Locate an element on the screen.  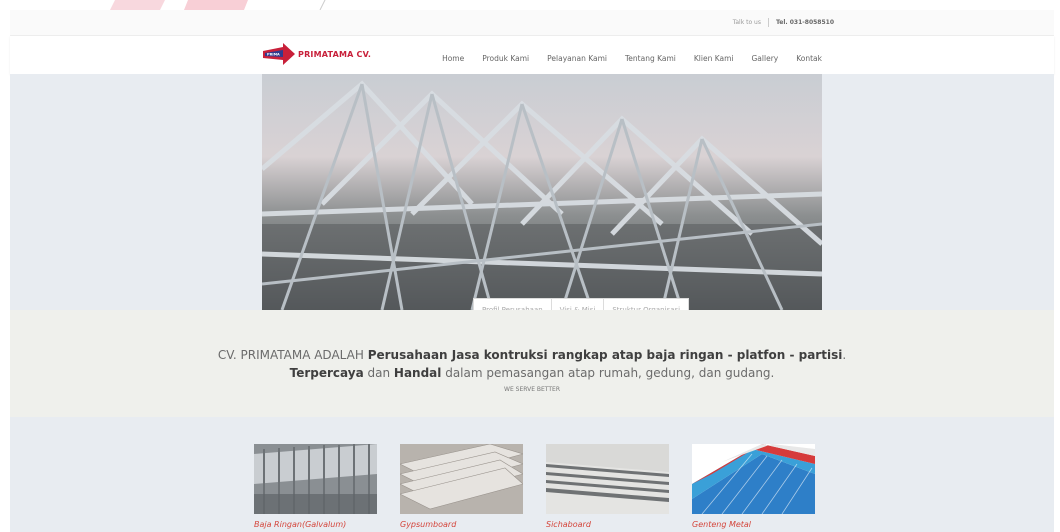
product-name: Sichaboard is located at coordinates (607, 524).